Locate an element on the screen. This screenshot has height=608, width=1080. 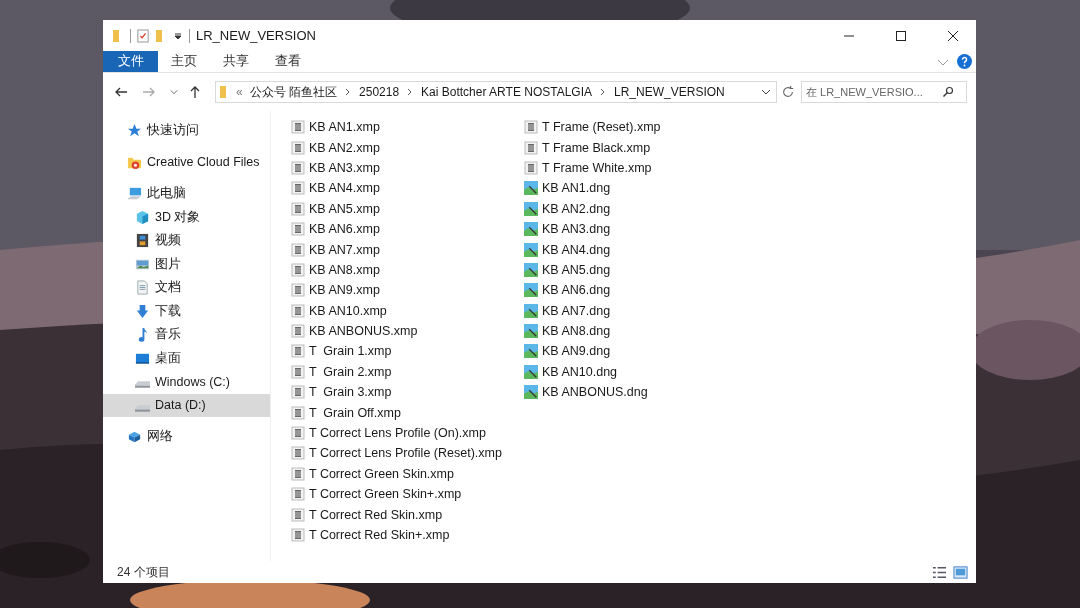
file-item: KB ANBONUS.xmp is located at coordinates (407, 331).